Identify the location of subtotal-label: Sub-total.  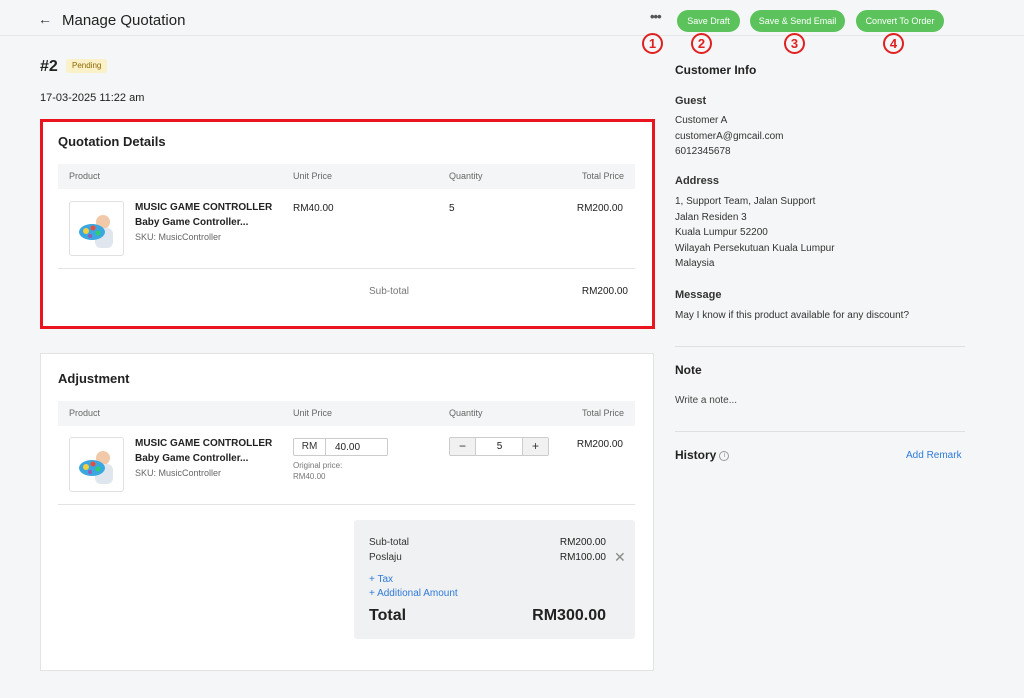
(389, 291).